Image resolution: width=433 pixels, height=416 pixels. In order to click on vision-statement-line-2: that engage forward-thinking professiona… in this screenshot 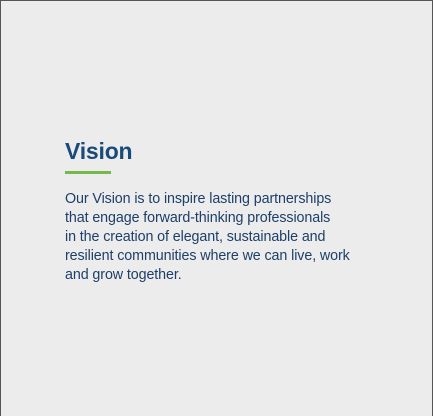, I will do `click(198, 218)`.